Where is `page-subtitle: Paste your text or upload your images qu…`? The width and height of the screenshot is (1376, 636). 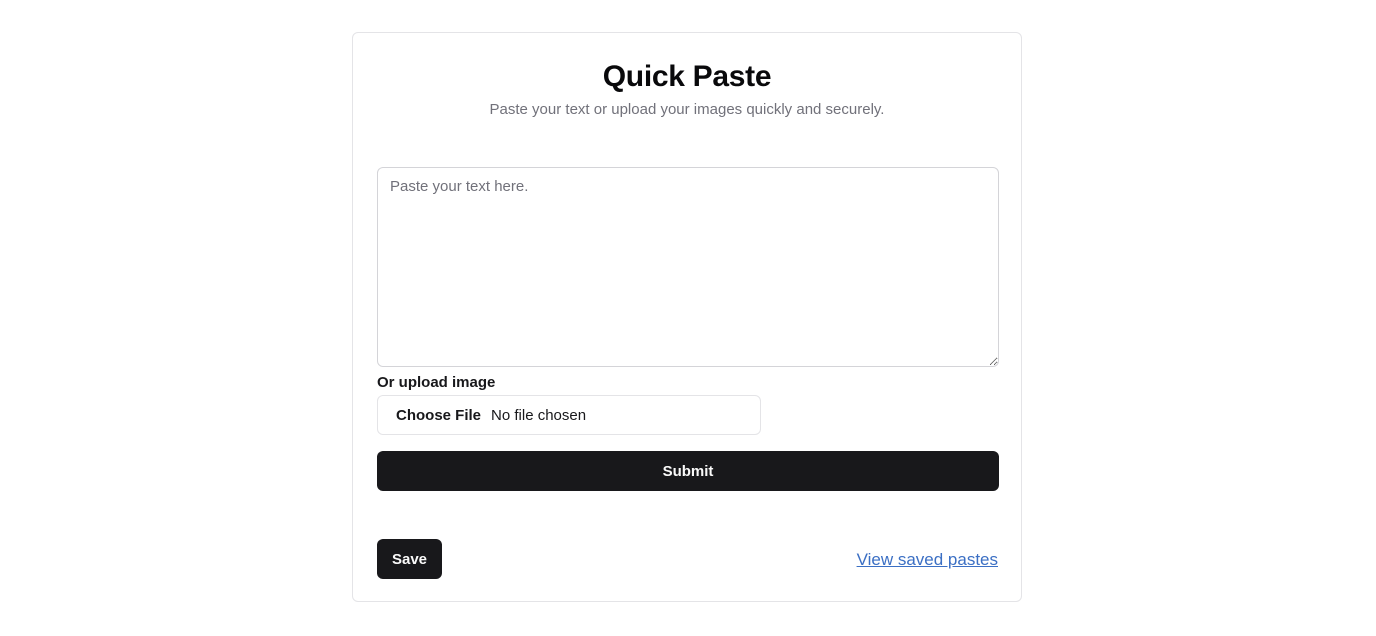 page-subtitle: Paste your text or upload your images qu… is located at coordinates (687, 109).